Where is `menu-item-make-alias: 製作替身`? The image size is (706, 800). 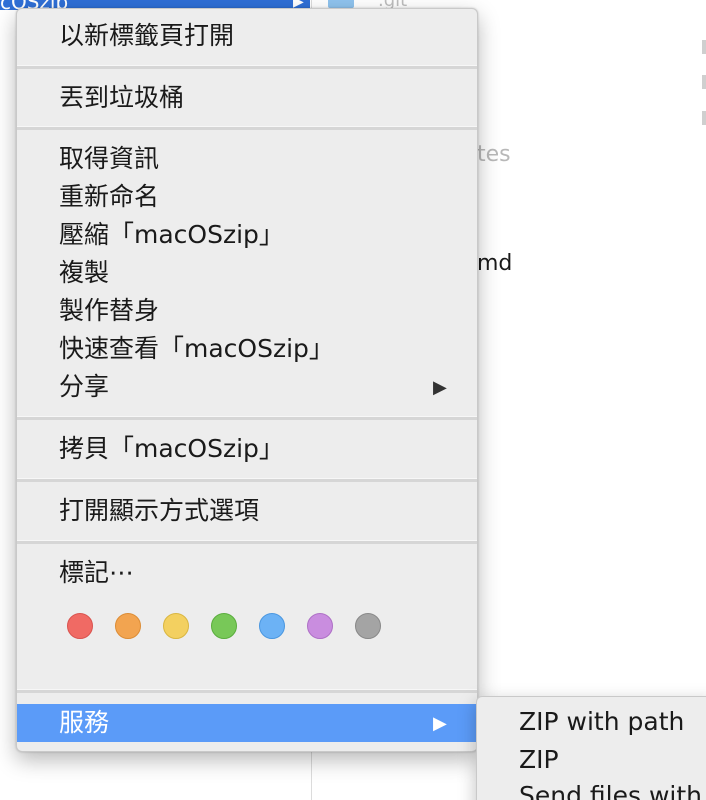
menu-item-make-alias: 製作替身 is located at coordinates (247, 311).